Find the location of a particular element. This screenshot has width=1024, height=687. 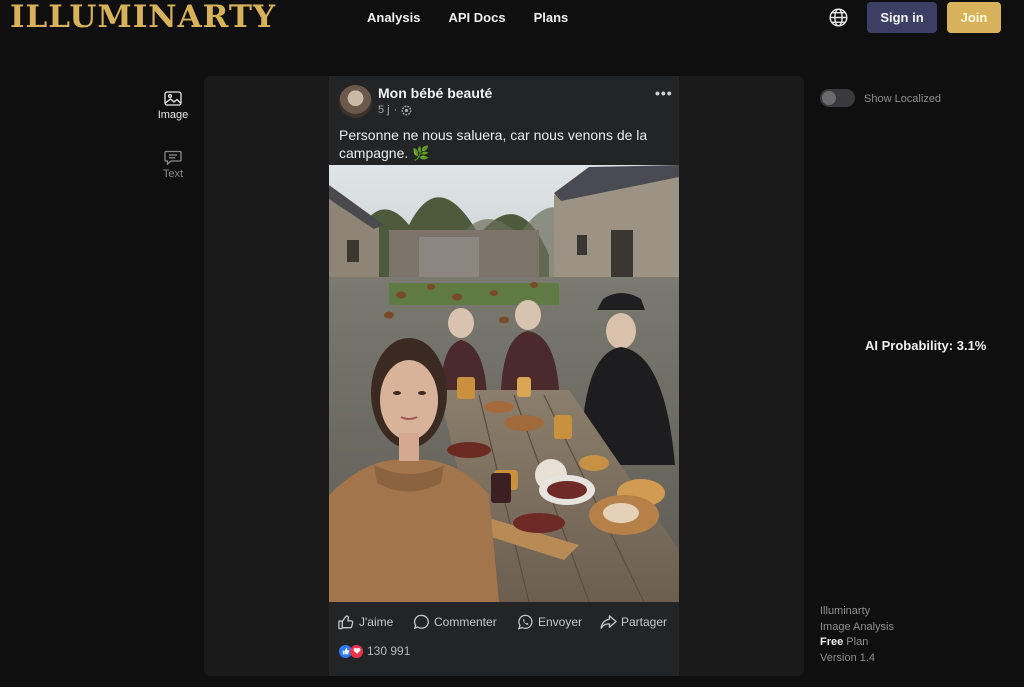

plan-suffix: Plan is located at coordinates (856, 642).